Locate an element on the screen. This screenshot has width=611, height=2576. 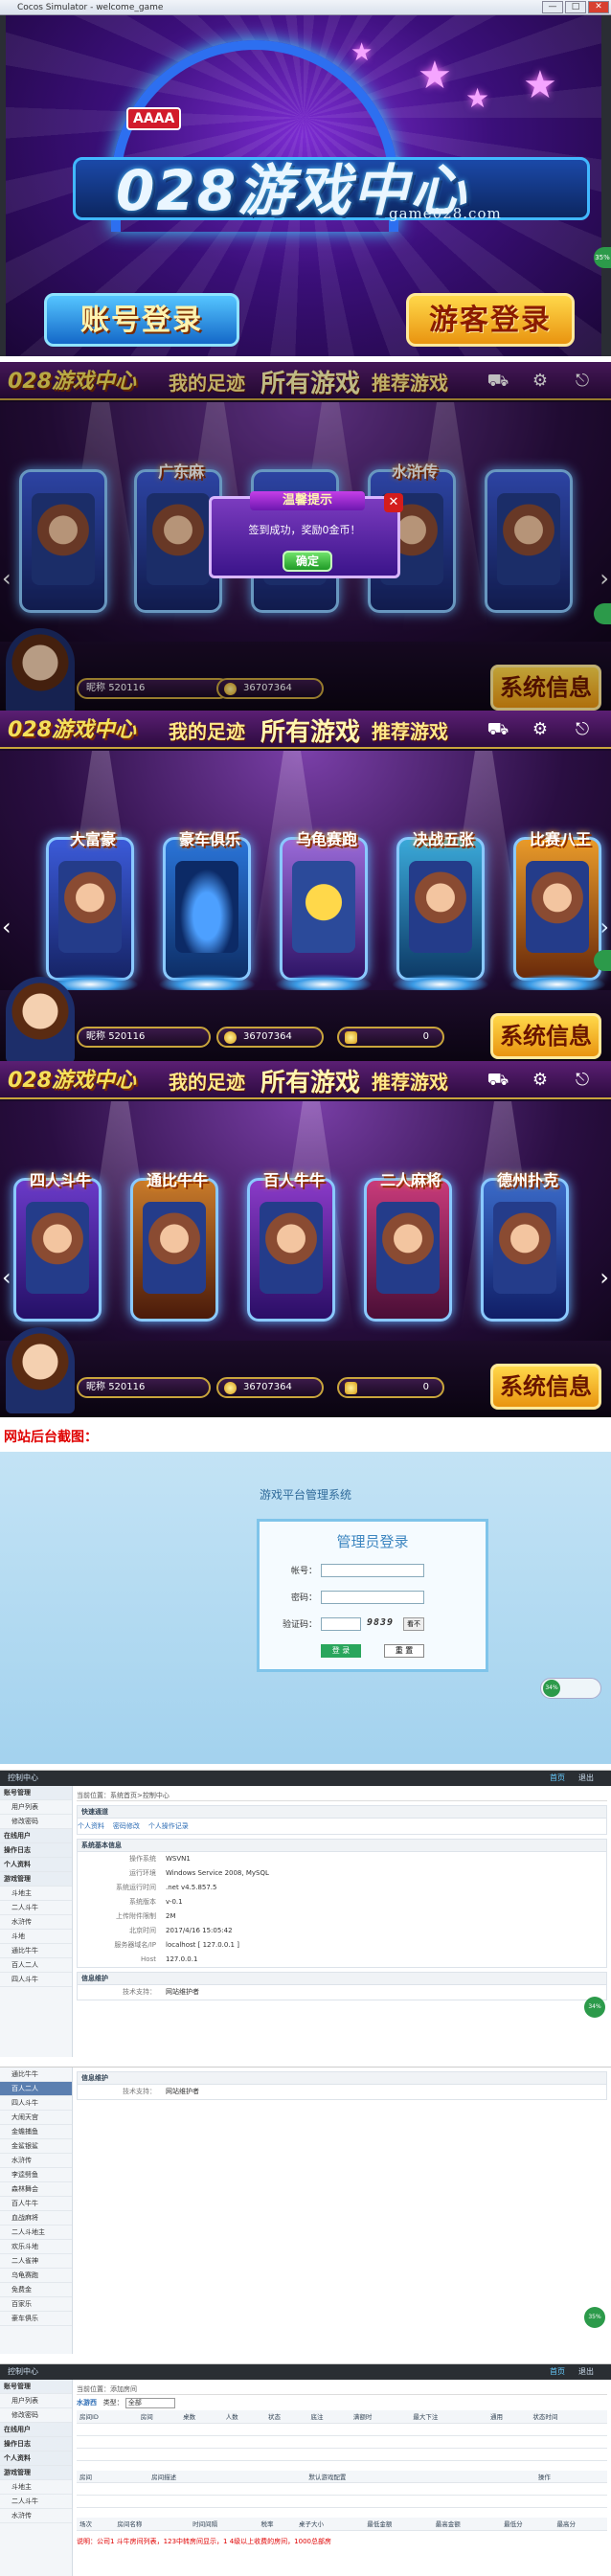
sidebar-item: 金鲨银鲨 is located at coordinates (36, 2146).